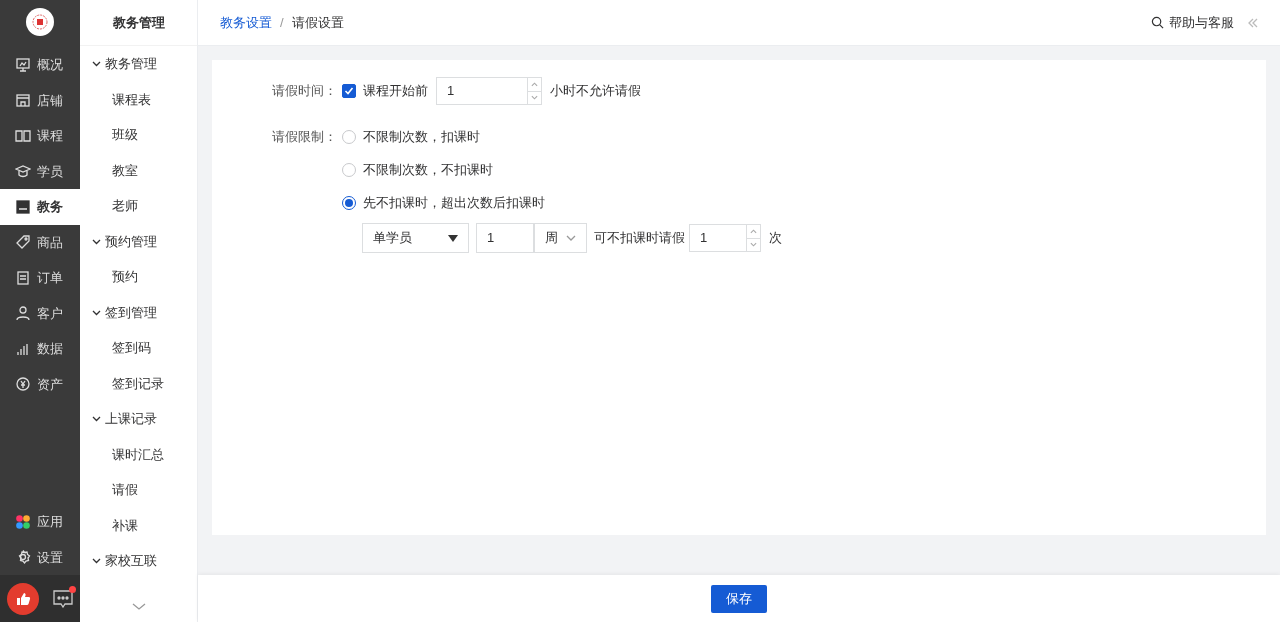 This screenshot has width=1280, height=622. Describe the element at coordinates (40, 136) in the screenshot. I see `nav-item: 课程` at that location.